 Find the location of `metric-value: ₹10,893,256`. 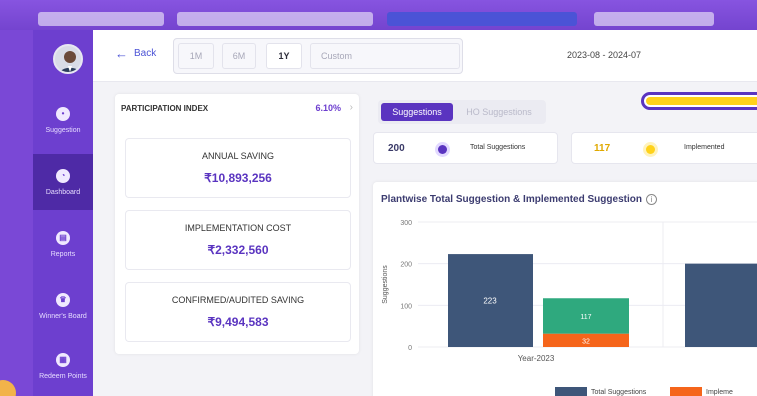

metric-value: ₹10,893,256 is located at coordinates (238, 178).